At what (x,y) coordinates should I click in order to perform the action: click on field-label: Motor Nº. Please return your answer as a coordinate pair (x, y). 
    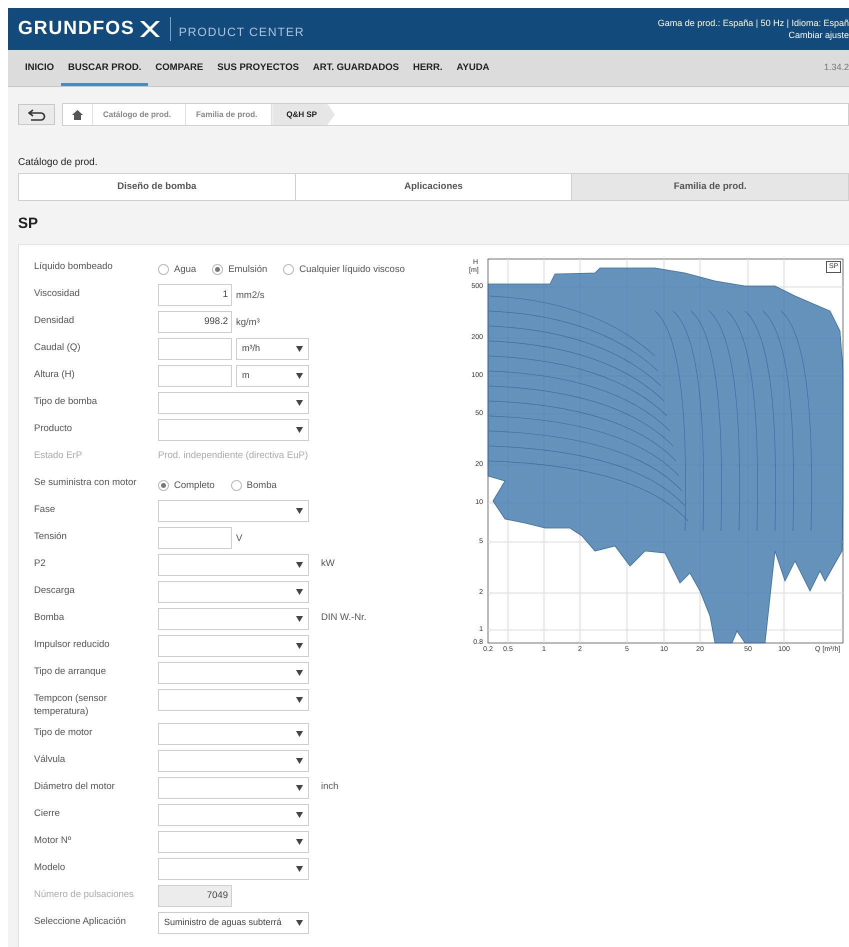
    Looking at the image, I should click on (53, 840).